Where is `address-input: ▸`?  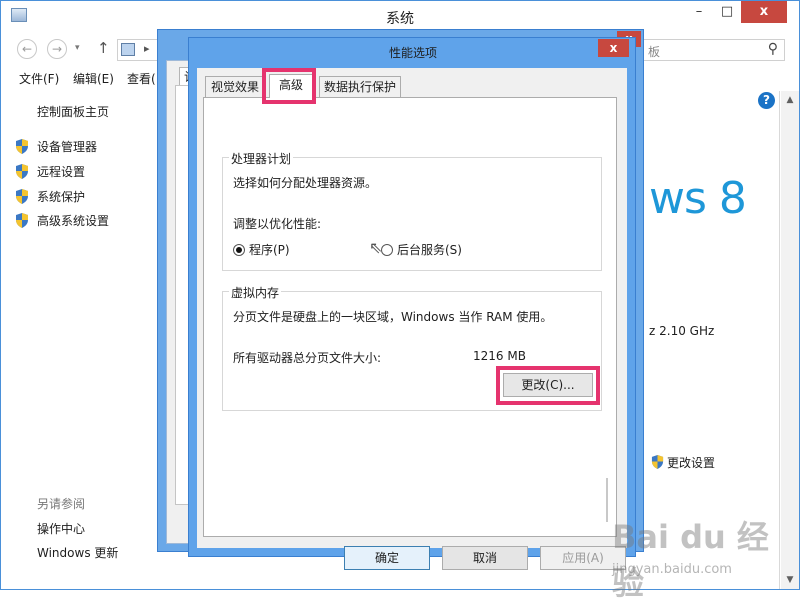 address-input: ▸ is located at coordinates (139, 50).